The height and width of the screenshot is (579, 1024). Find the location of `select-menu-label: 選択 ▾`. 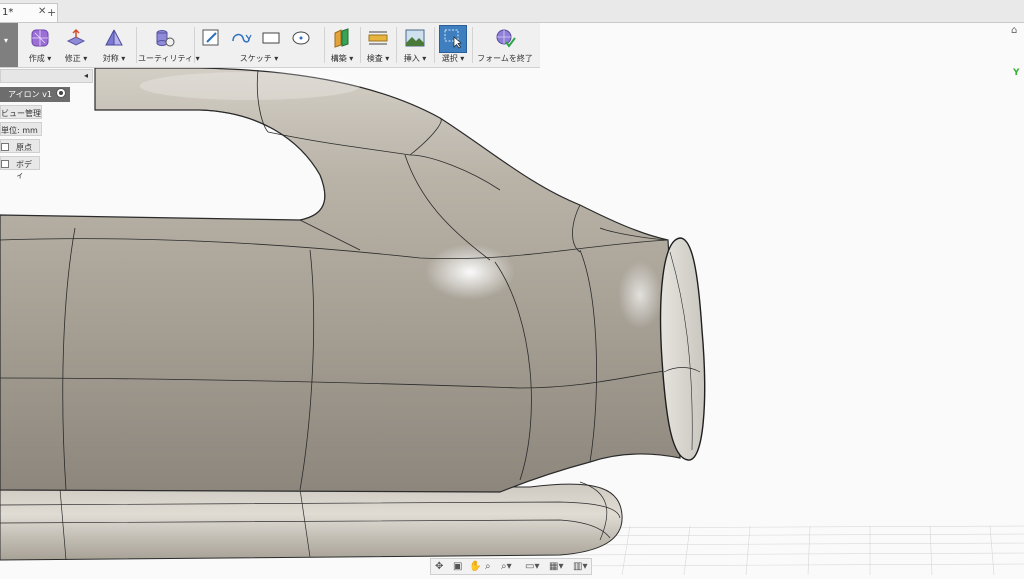

select-menu-label: 選択 ▾ is located at coordinates (453, 58).